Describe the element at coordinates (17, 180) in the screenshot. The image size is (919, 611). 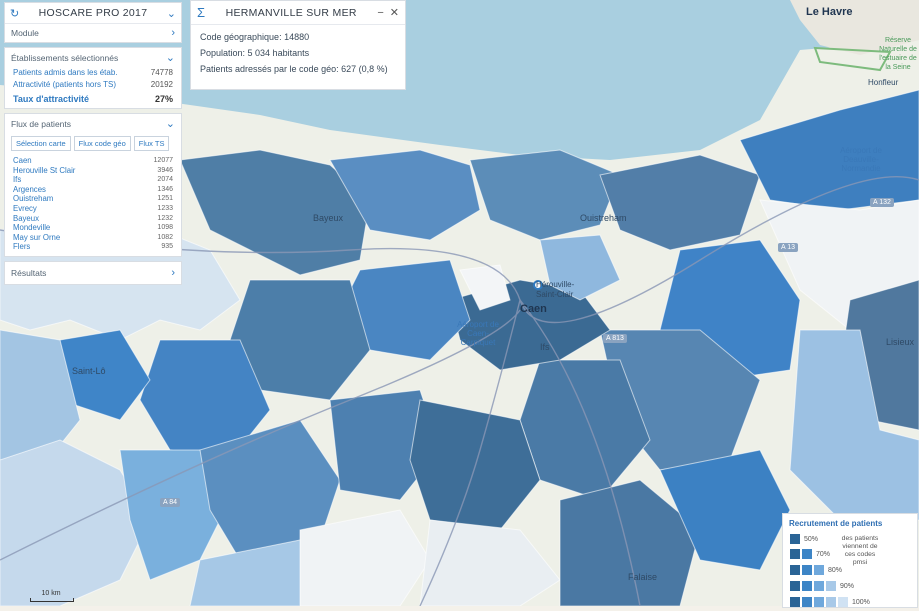
I see `flux-name: Ifs` at that location.